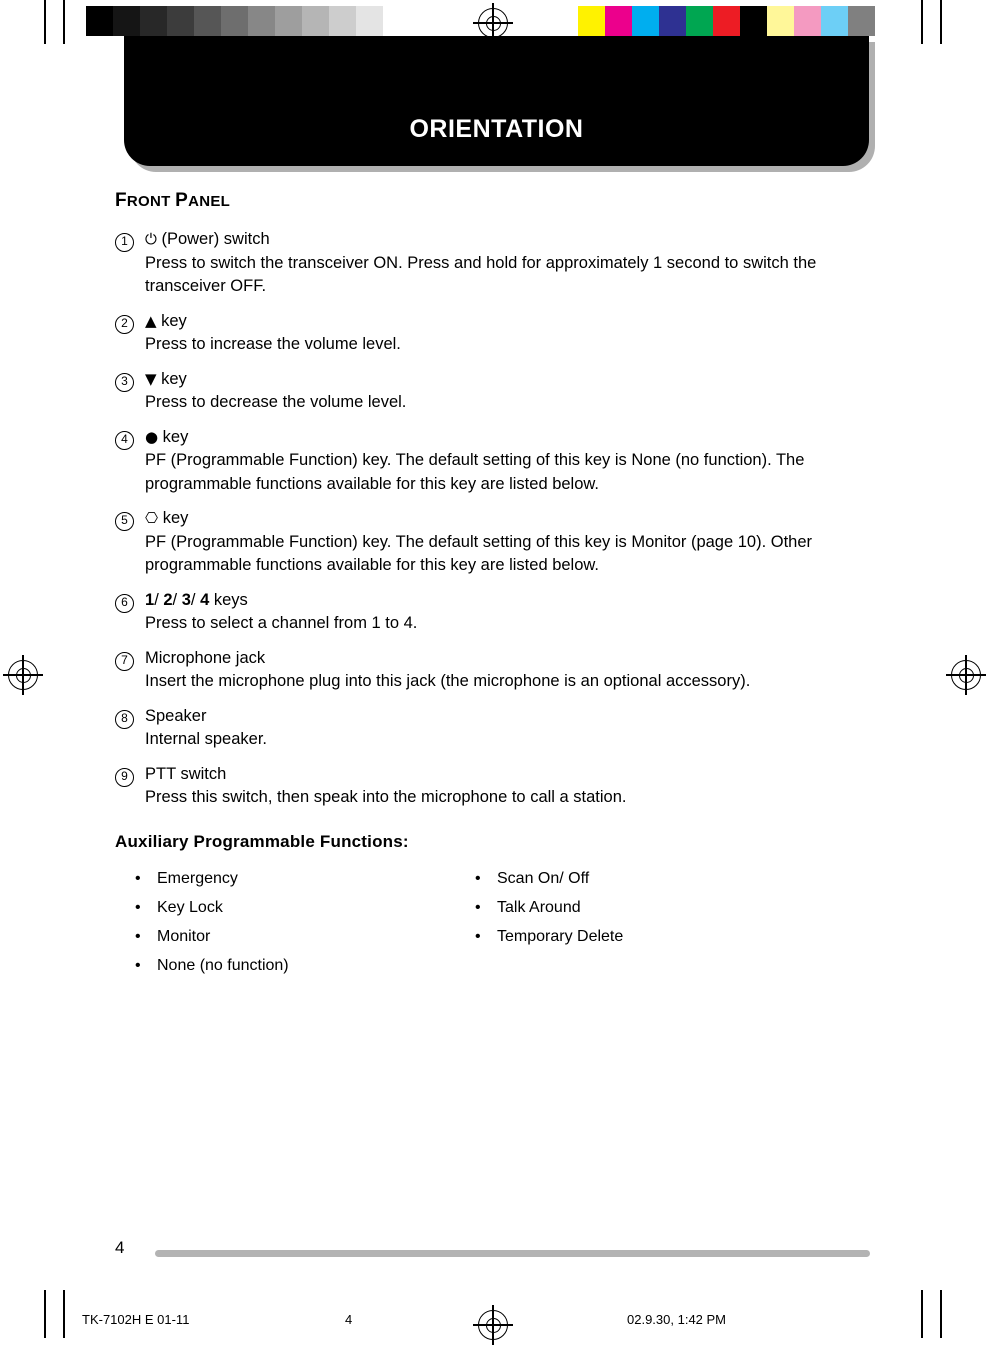 This screenshot has width=986, height=1355. Describe the element at coordinates (966, 675) in the screenshot. I see `registration-mark-right` at that location.